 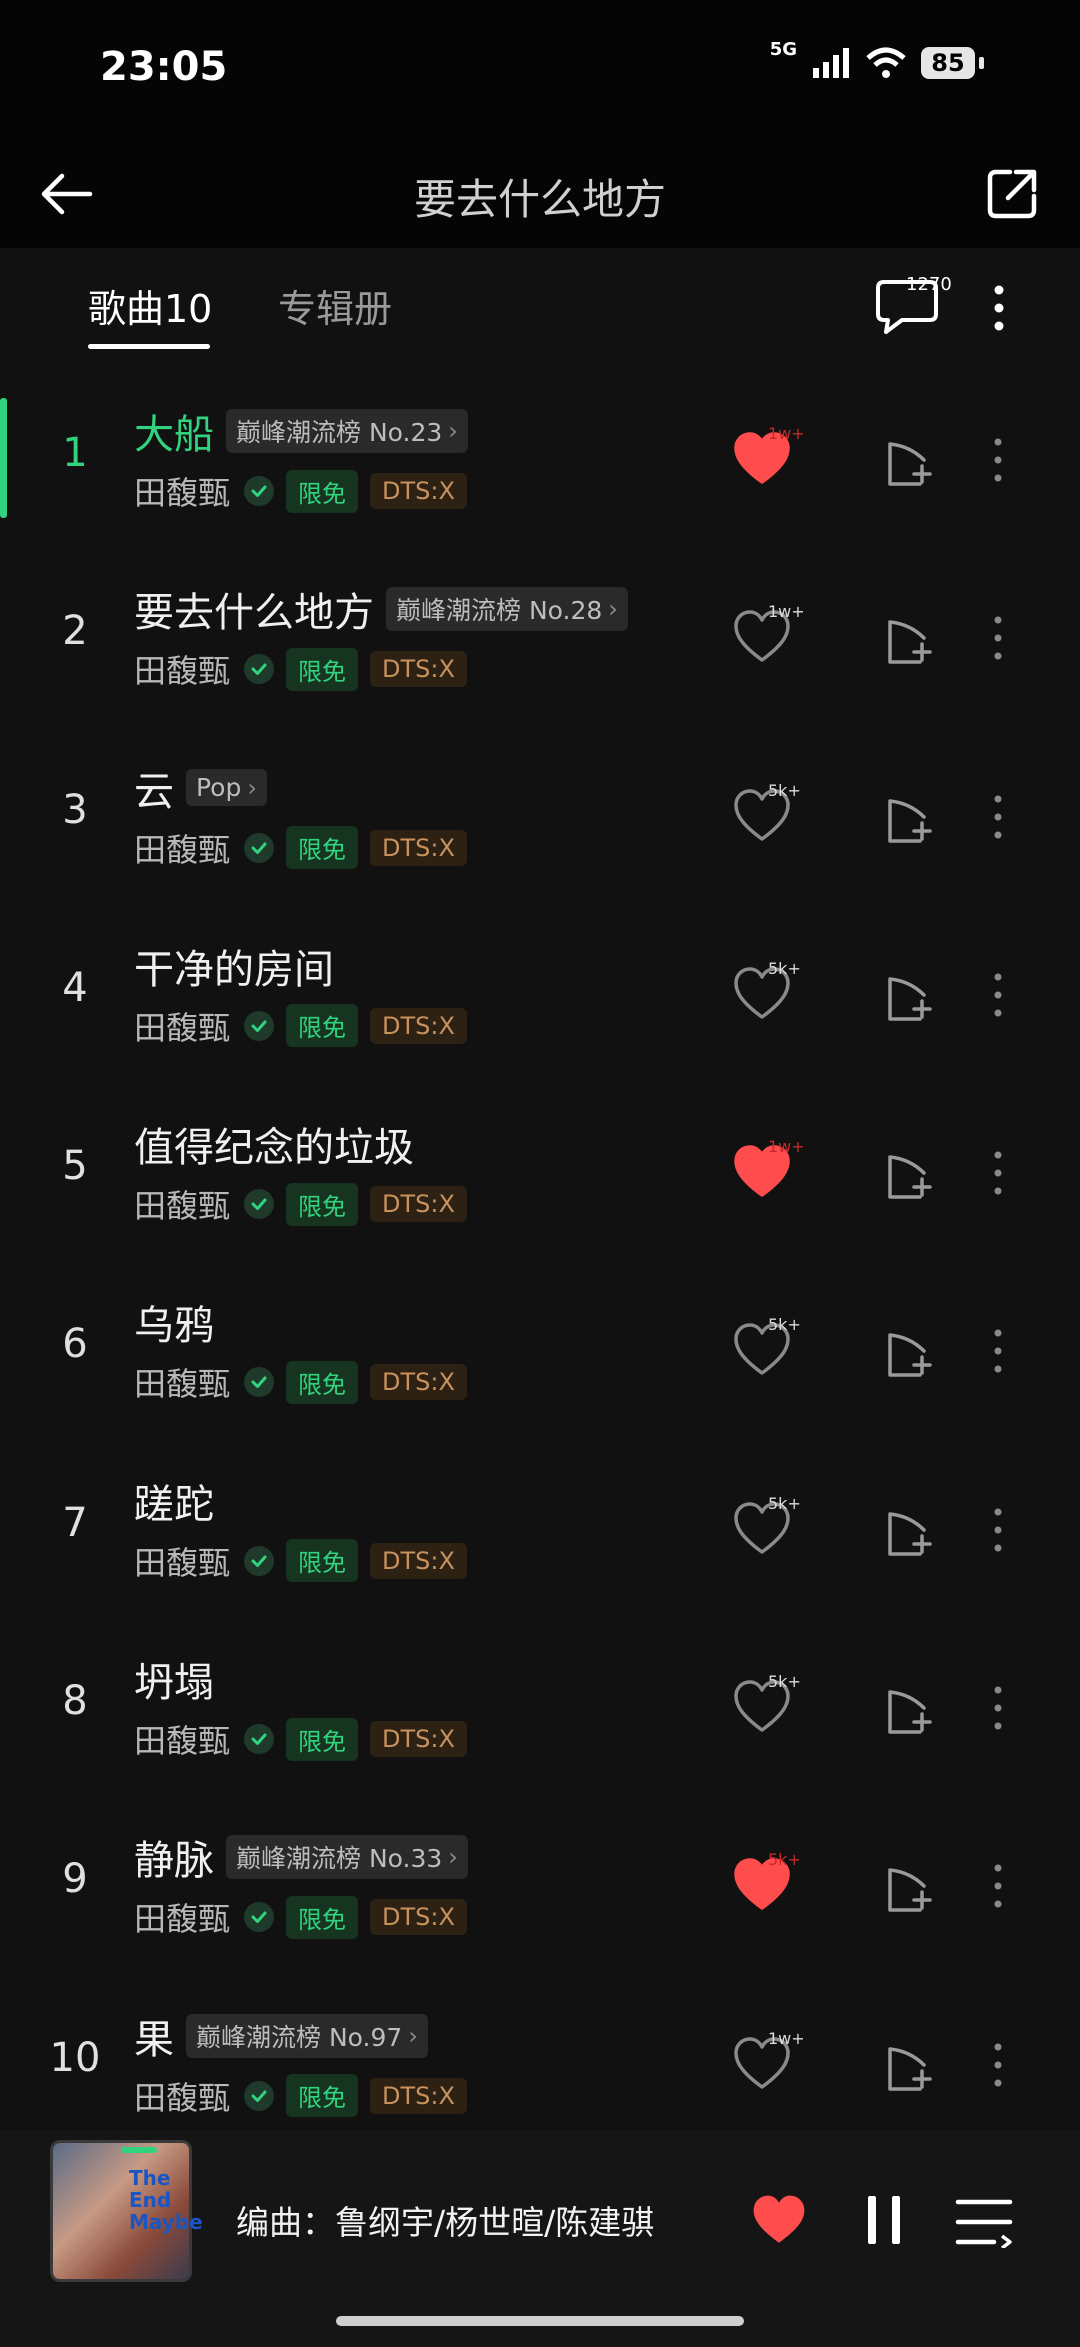 I want to click on chart-tag: 巅峰潮流榜 No.28 ›, so click(x=507, y=609).